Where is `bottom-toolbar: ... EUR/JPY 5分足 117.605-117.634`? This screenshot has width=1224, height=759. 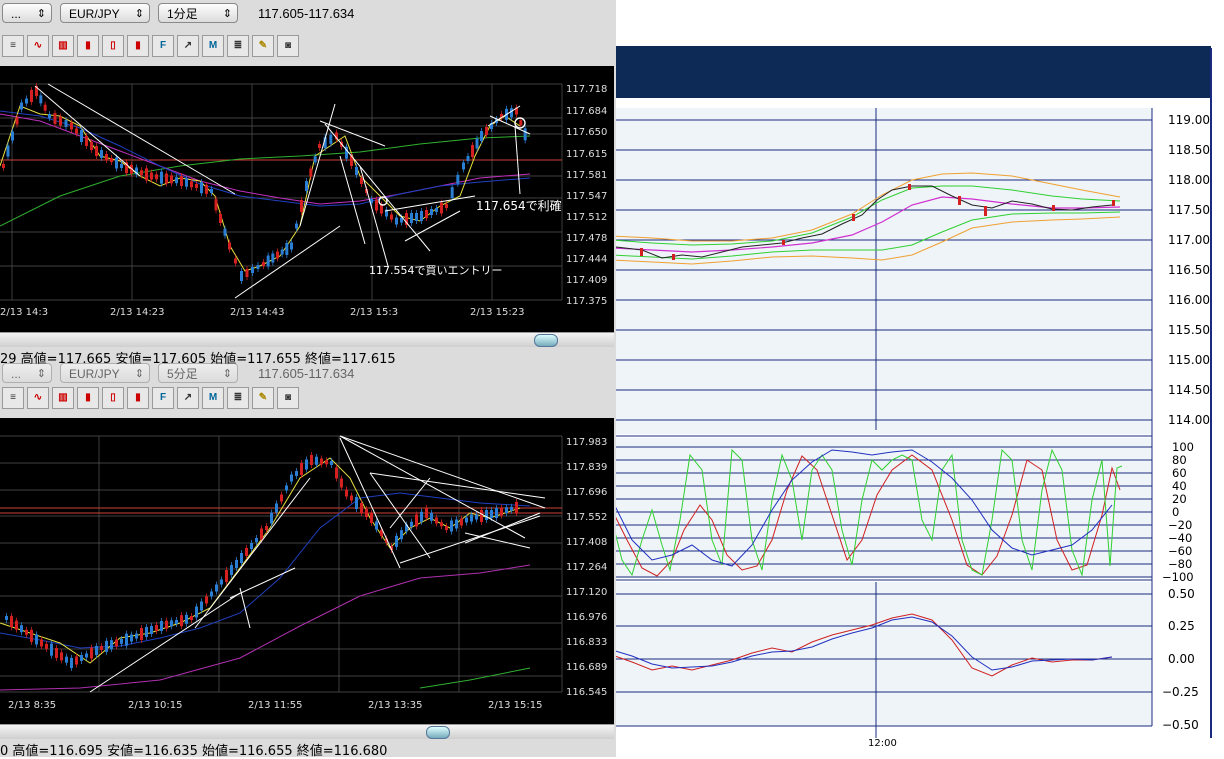 bottom-toolbar: ... EUR/JPY 5分足 117.605-117.634 is located at coordinates (177, 373).